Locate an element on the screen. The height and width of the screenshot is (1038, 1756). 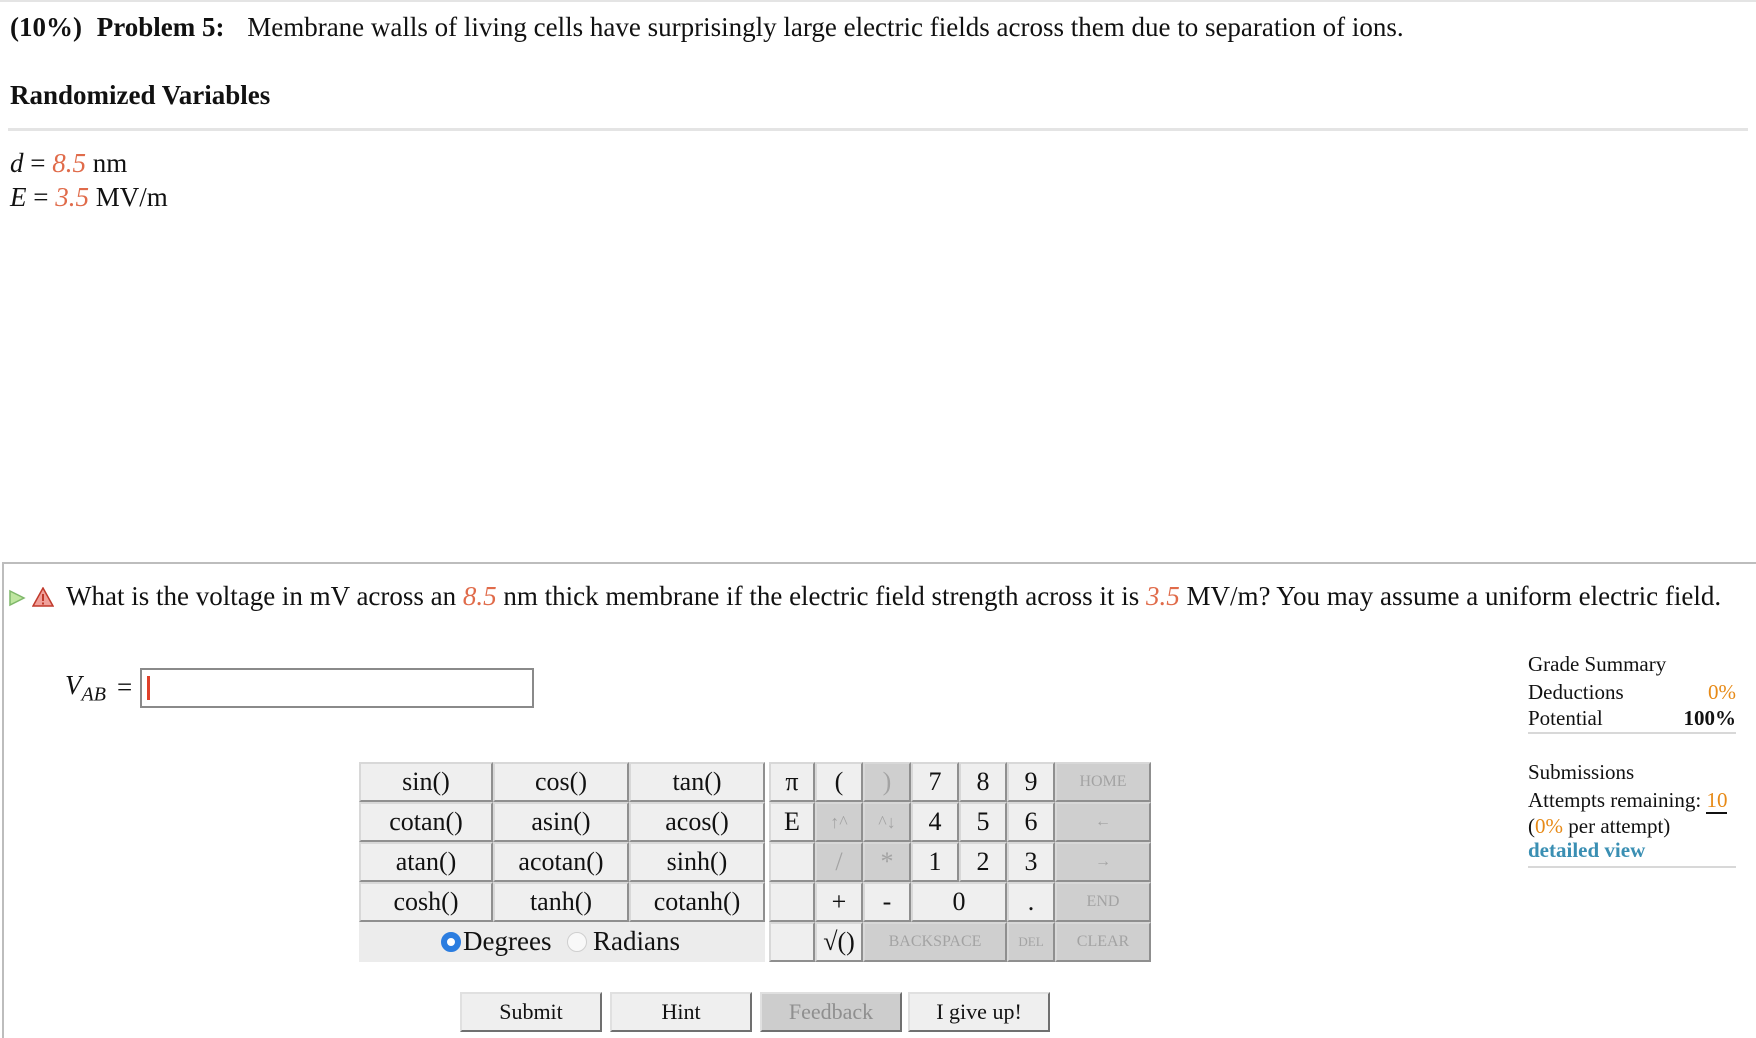
detailed-view-link: detailed view is located at coordinates (1632, 850).